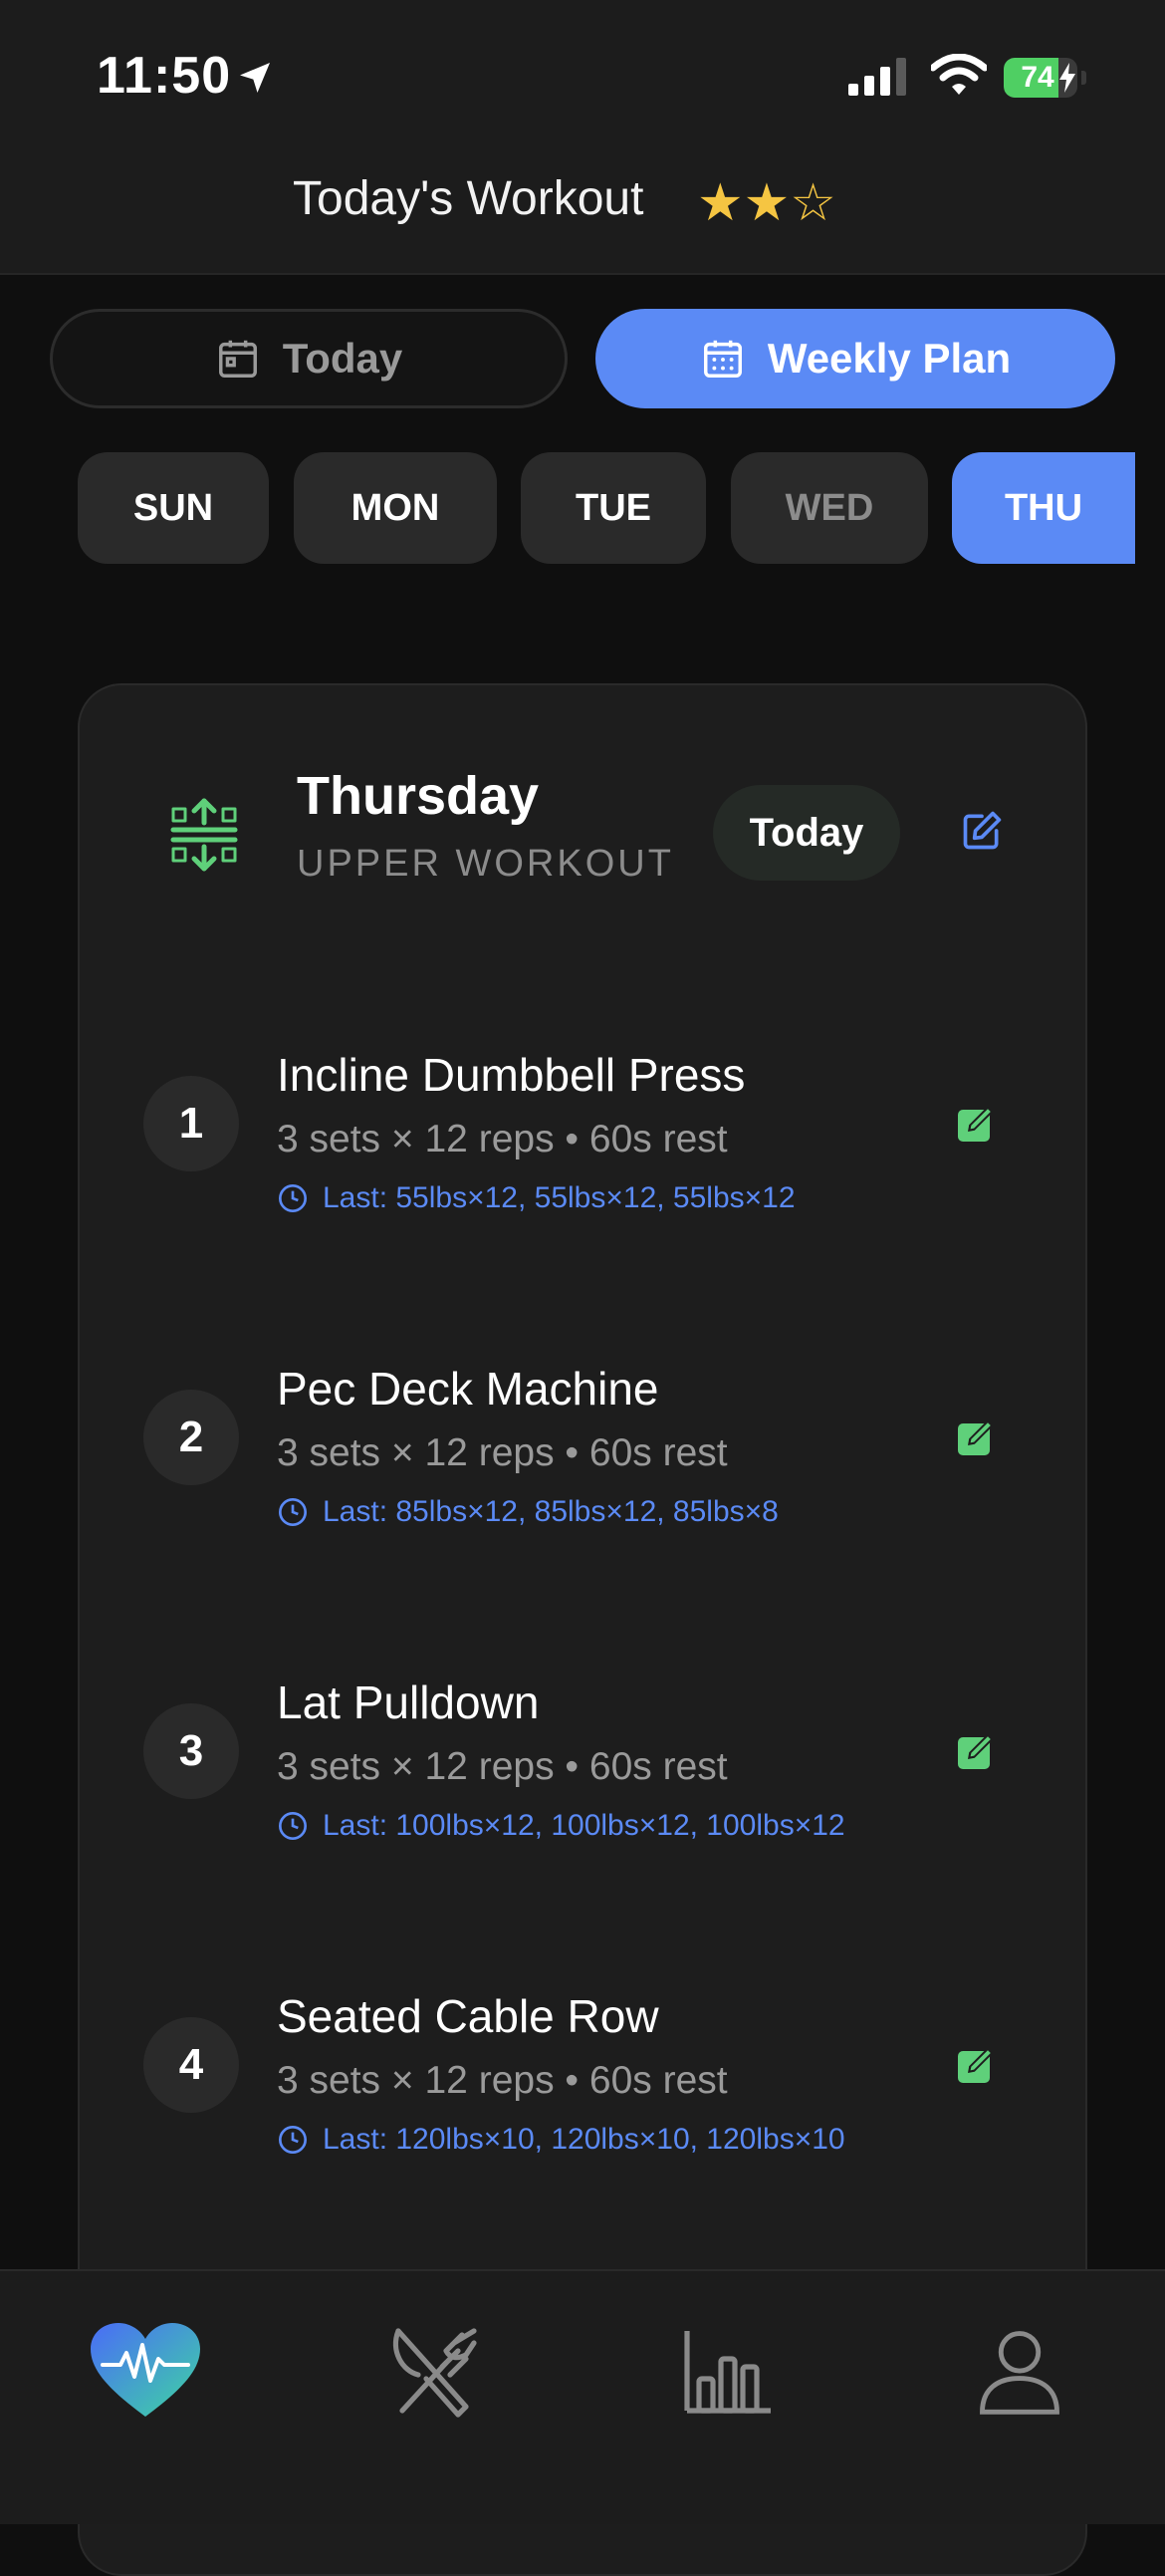  What do you see at coordinates (468, 2016) in the screenshot?
I see `exercise-name: Seated Cable Row` at bounding box center [468, 2016].